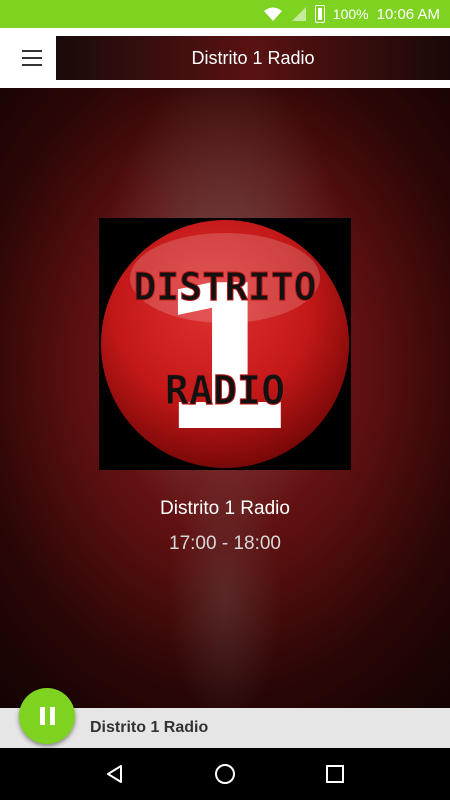 Image resolution: width=450 pixels, height=800 pixels. I want to click on cell-signal-icon, so click(298, 14).